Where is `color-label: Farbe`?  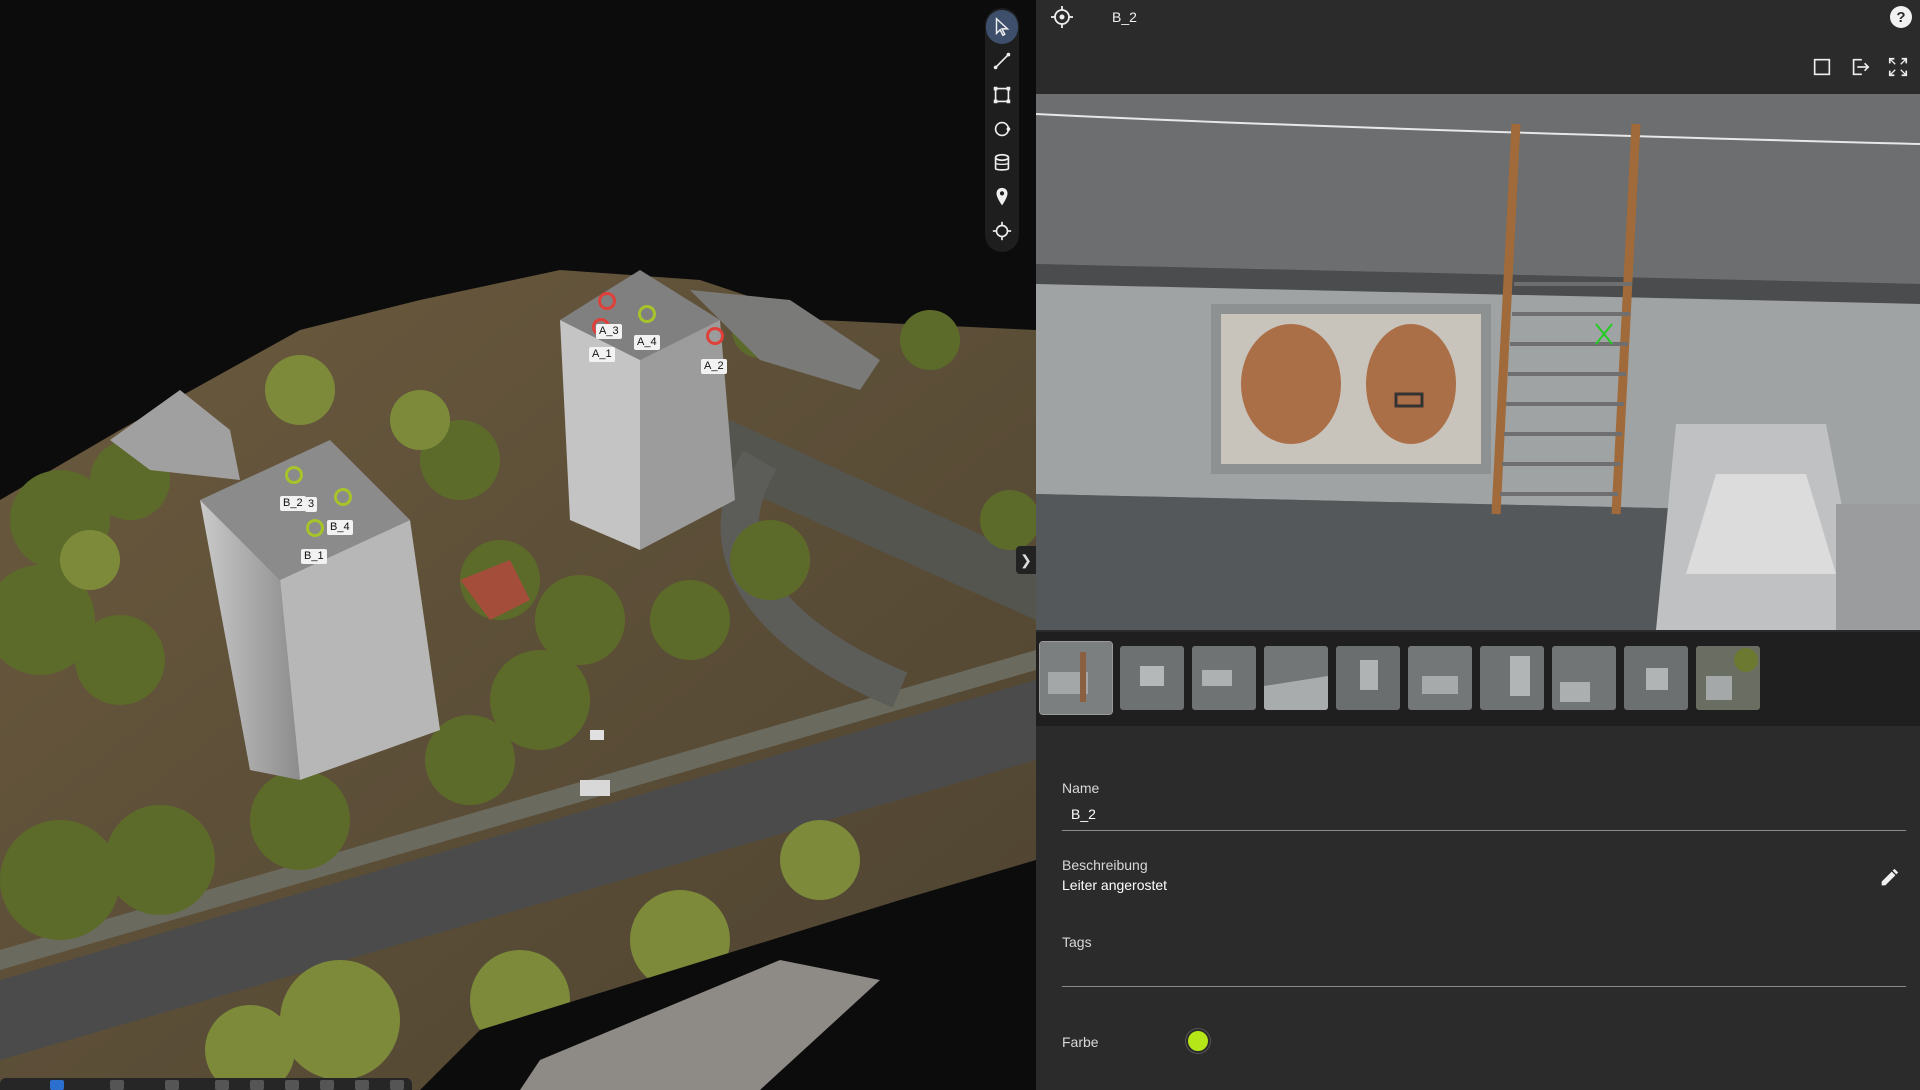 color-label: Farbe is located at coordinates (1080, 1042).